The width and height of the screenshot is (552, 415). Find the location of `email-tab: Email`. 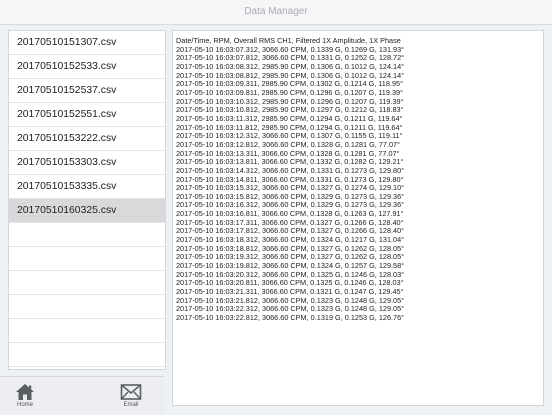

email-tab: Email is located at coordinates (131, 395).